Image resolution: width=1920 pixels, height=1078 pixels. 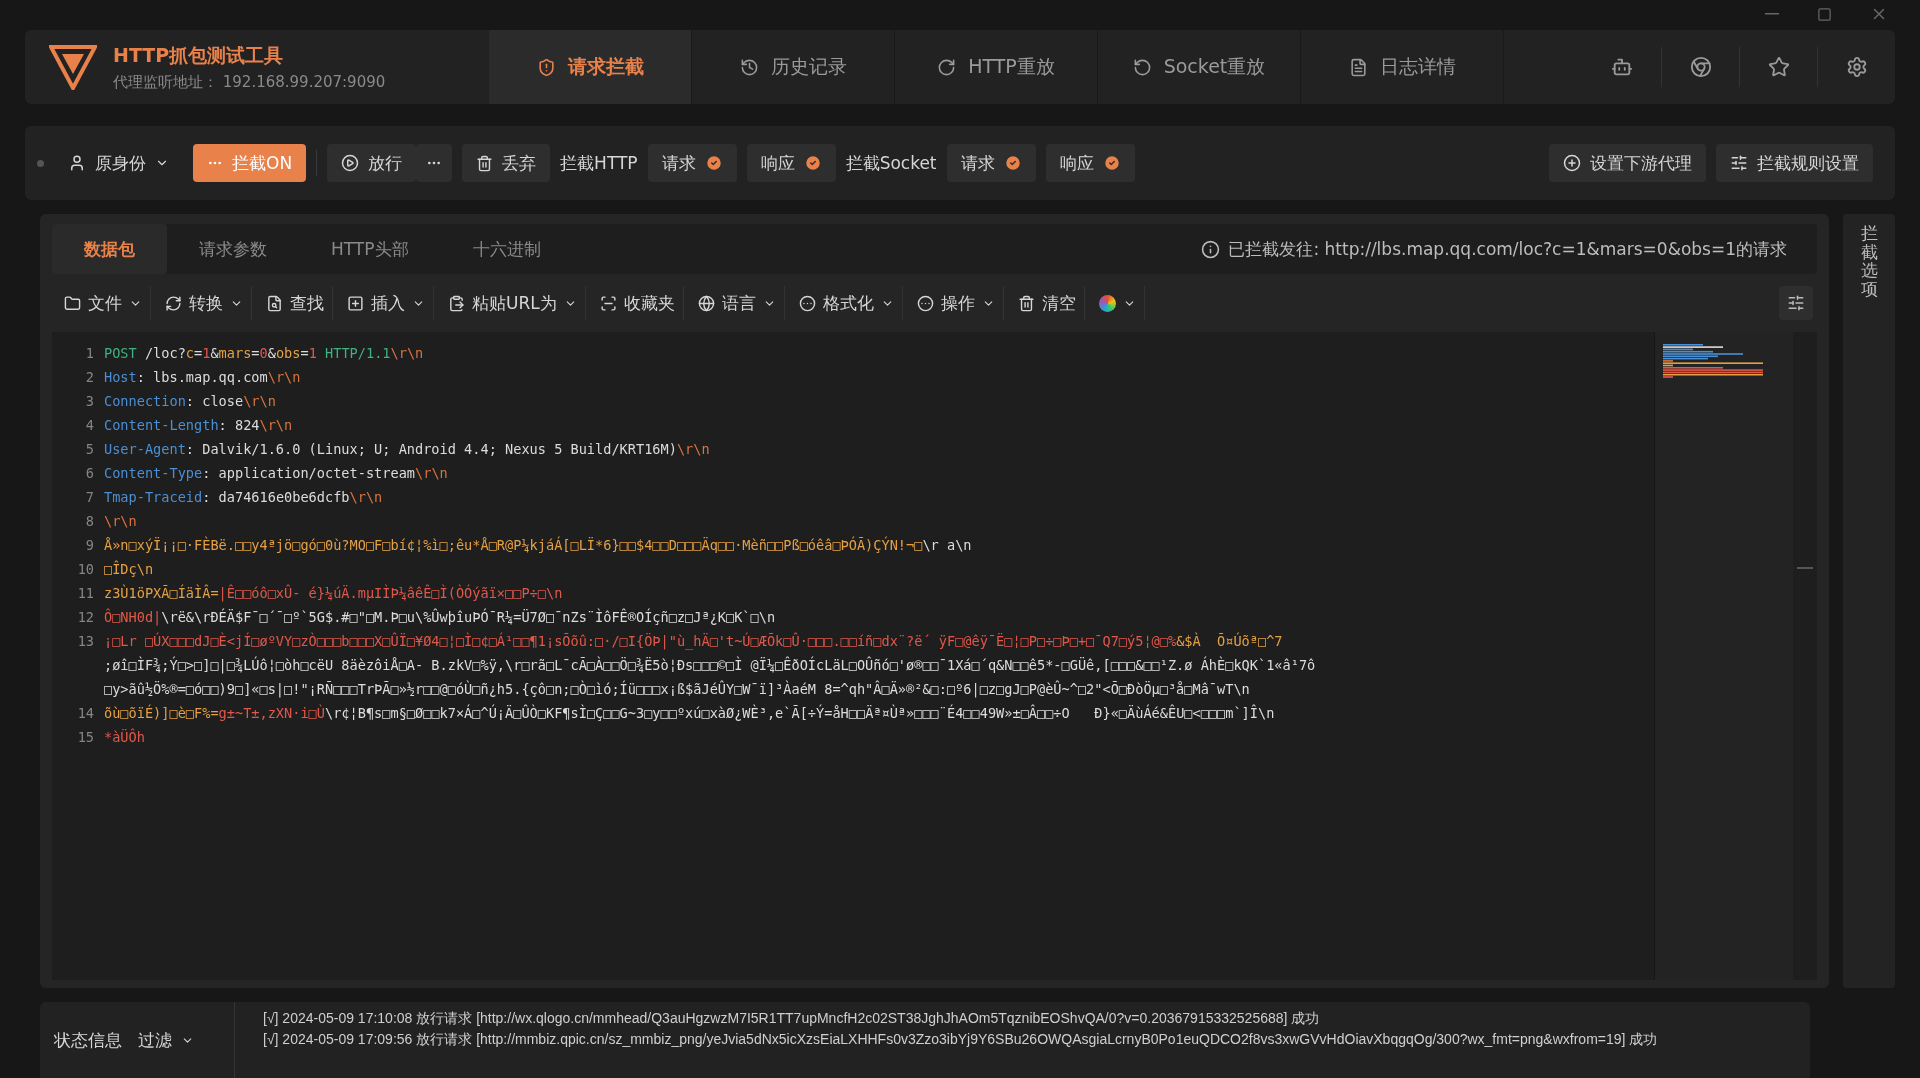 I want to click on intercept-label: 拦截Socket, so click(x=891, y=163).